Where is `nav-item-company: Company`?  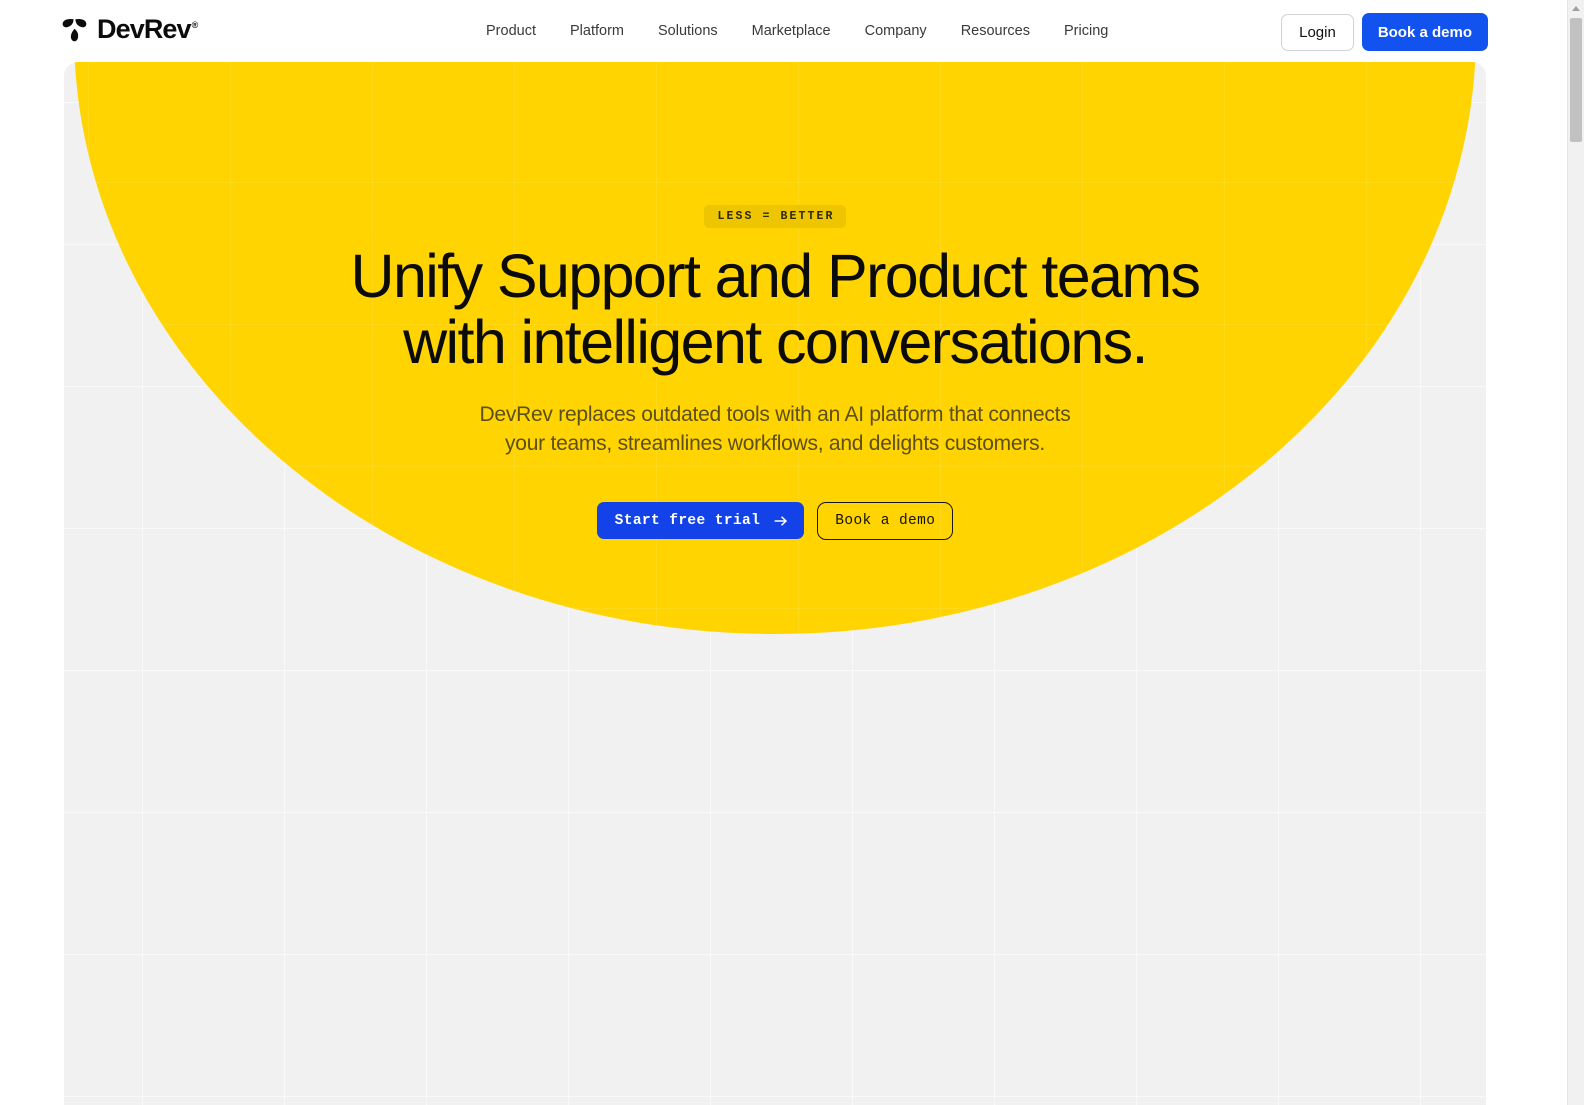
nav-item-company: Company is located at coordinates (896, 31).